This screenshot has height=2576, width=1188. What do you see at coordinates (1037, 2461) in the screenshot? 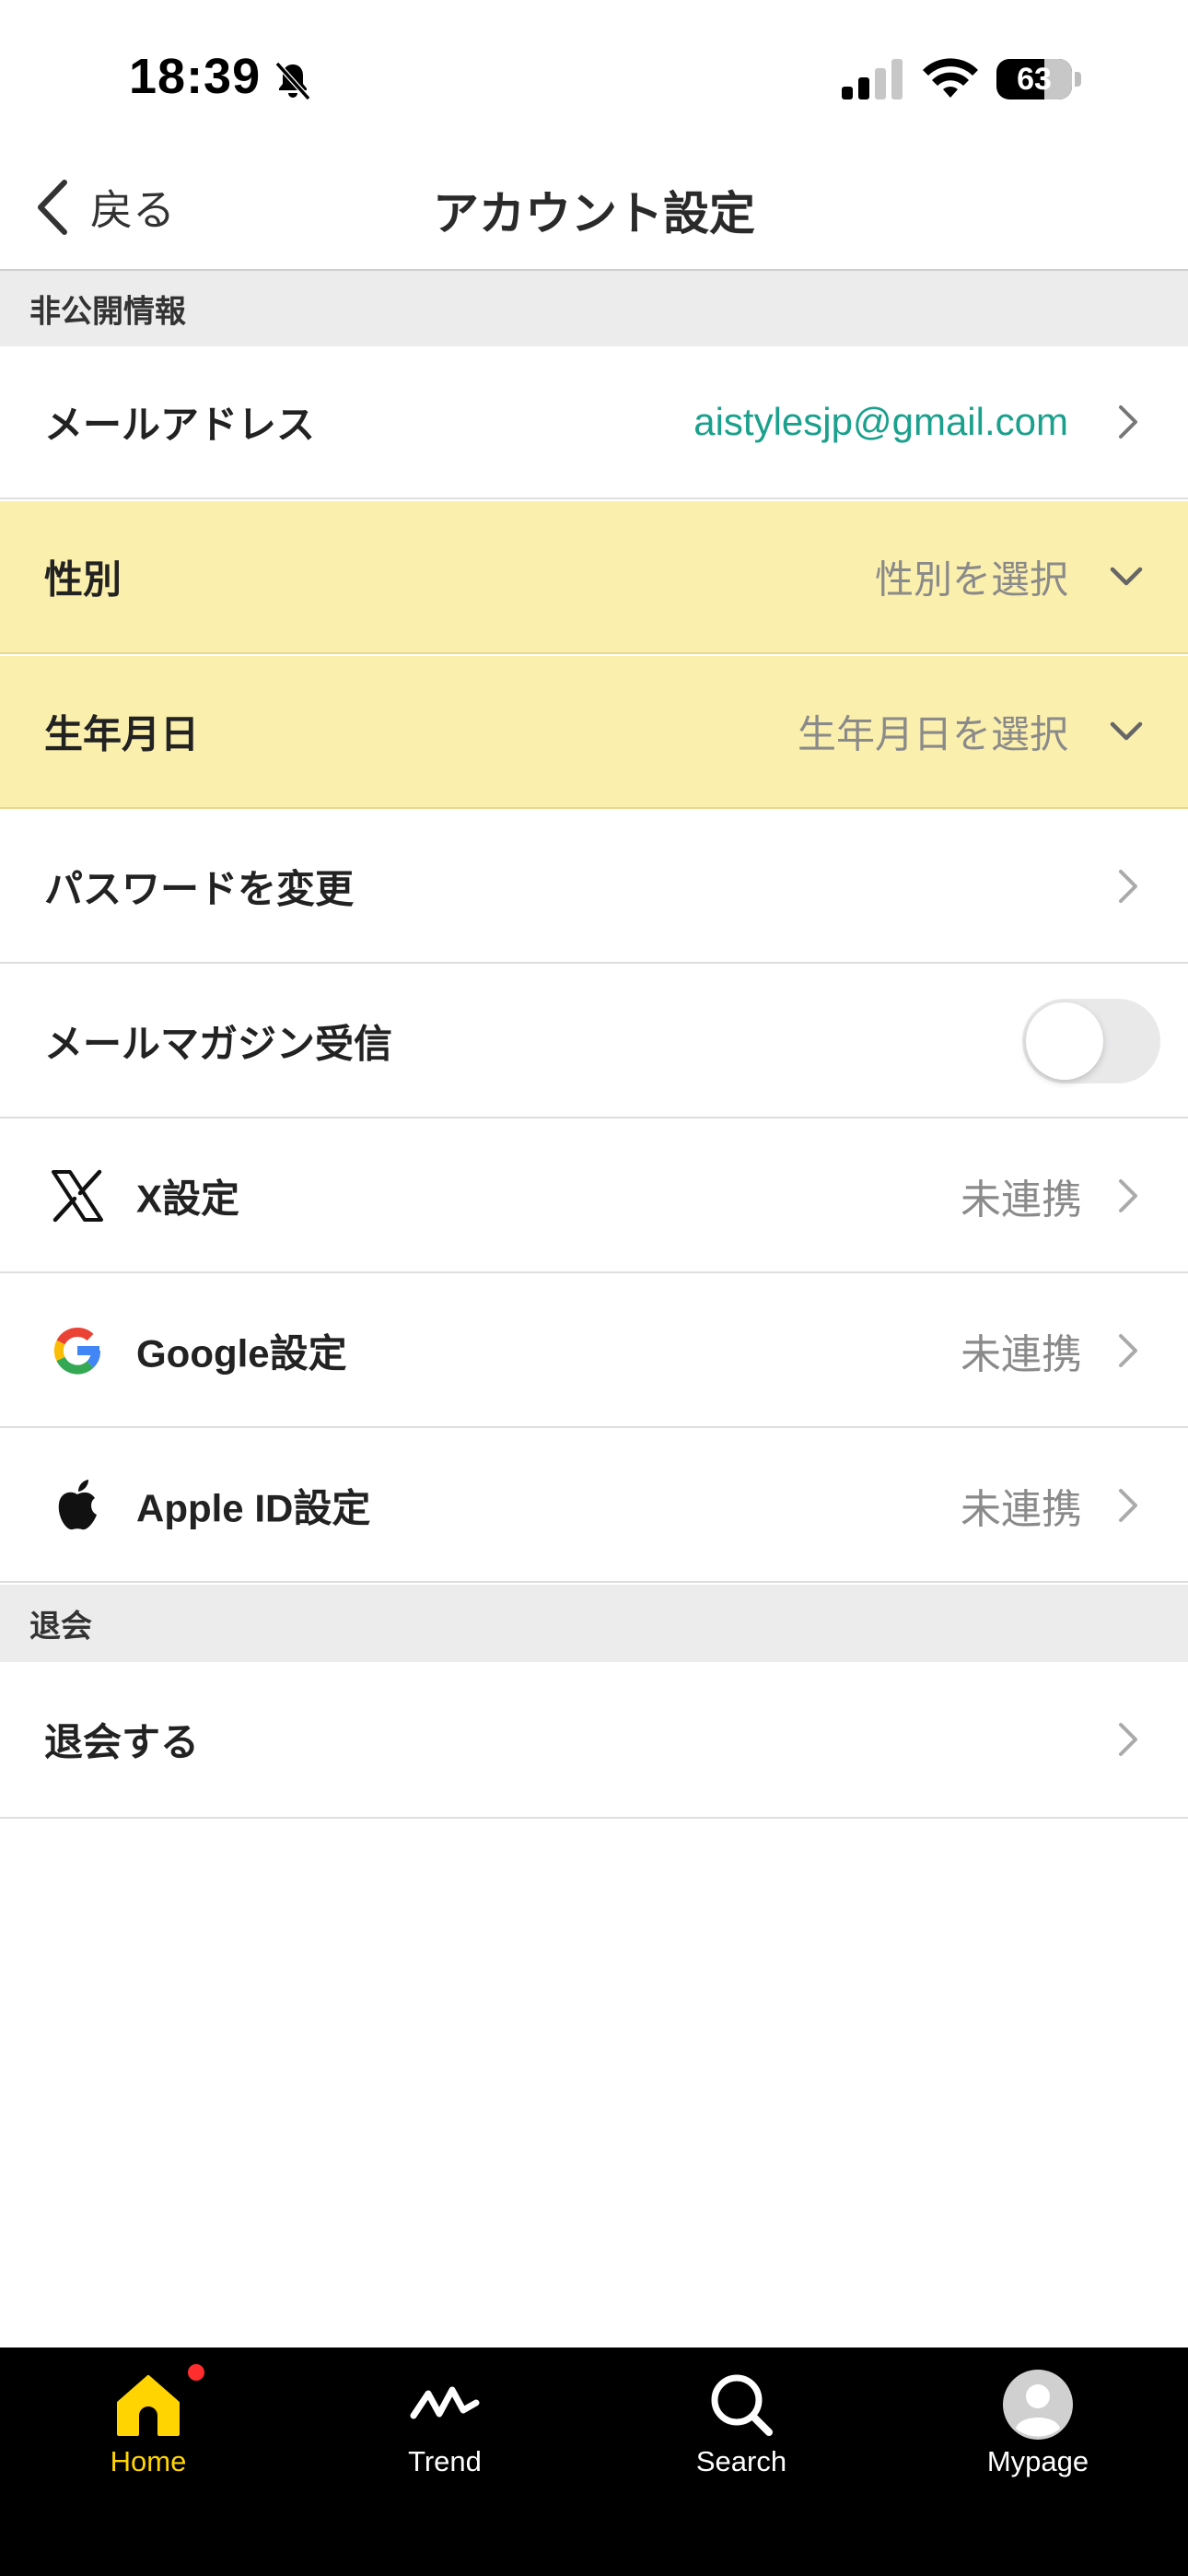
I see `tab-label: Mypage` at bounding box center [1037, 2461].